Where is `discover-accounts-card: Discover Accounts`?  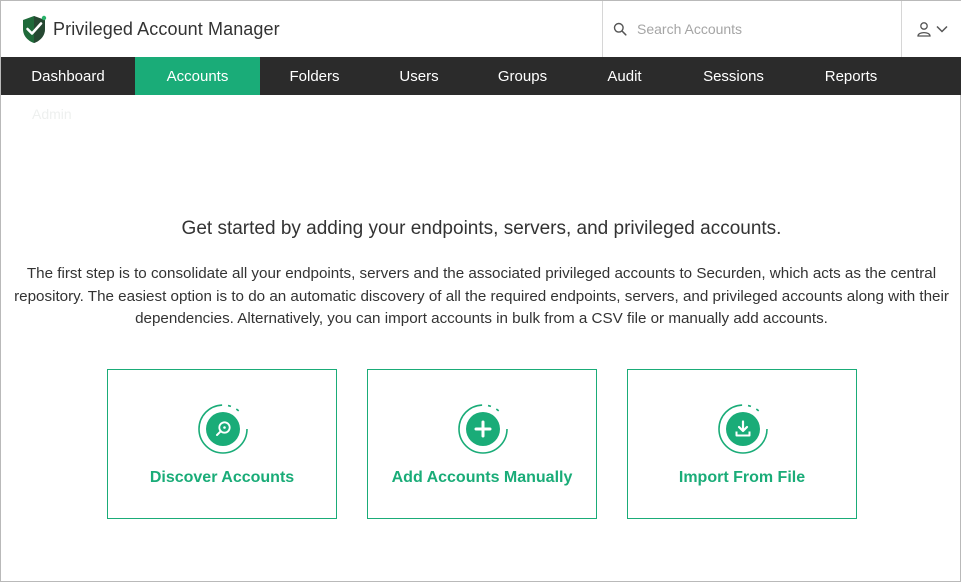 discover-accounts-card: Discover Accounts is located at coordinates (222, 444).